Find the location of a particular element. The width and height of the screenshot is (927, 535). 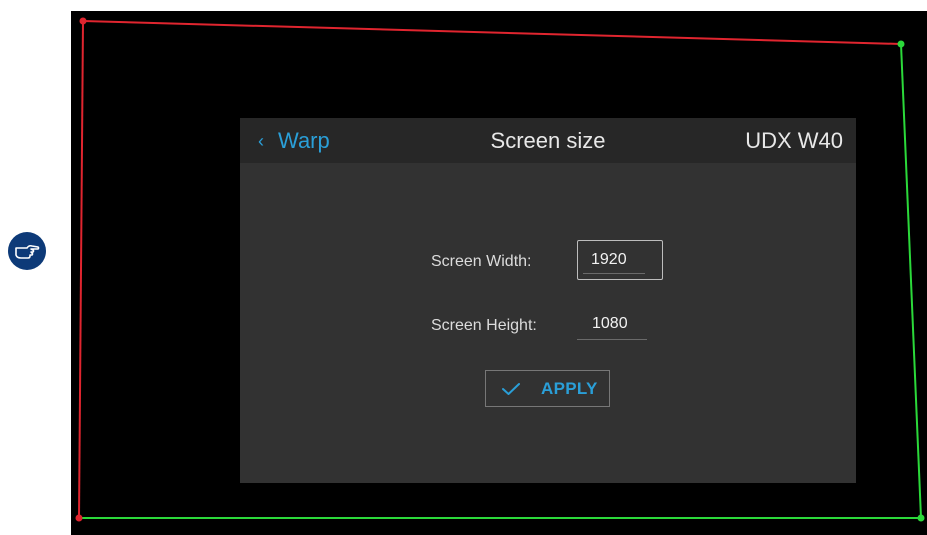

corner-handle-bottom-left is located at coordinates (79, 518).